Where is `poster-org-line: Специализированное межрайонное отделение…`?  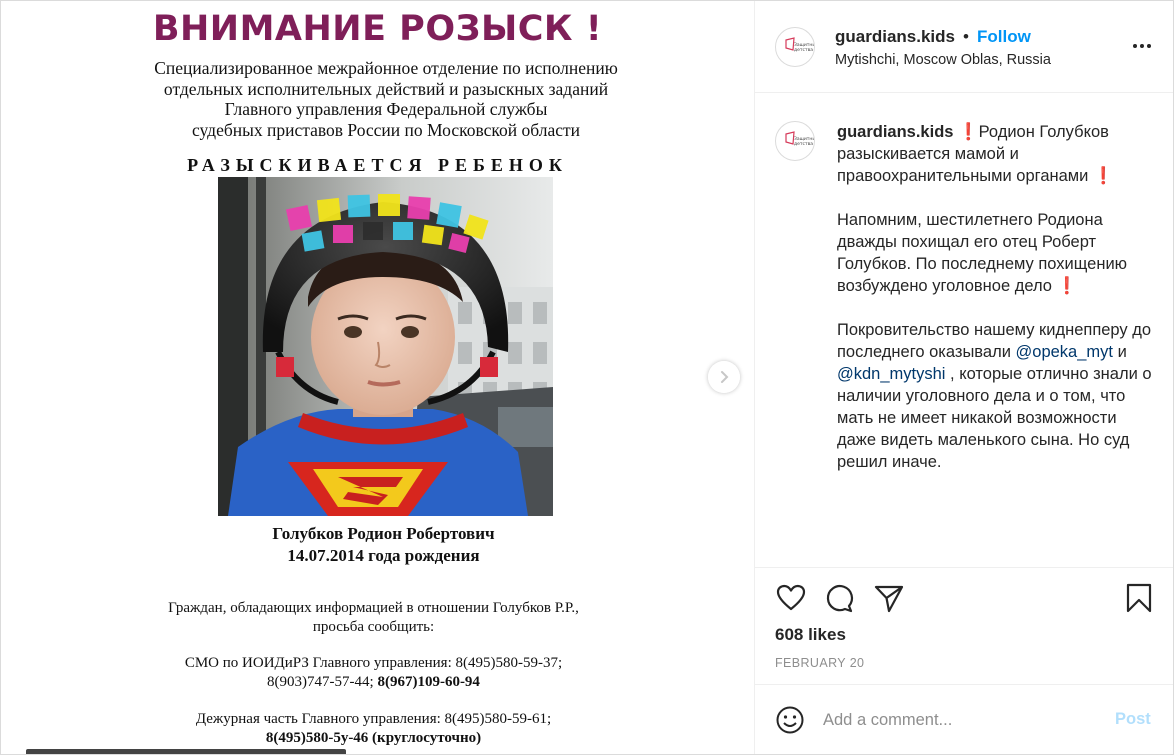 poster-org-line: Специализированное межрайонное отделение… is located at coordinates (386, 68).